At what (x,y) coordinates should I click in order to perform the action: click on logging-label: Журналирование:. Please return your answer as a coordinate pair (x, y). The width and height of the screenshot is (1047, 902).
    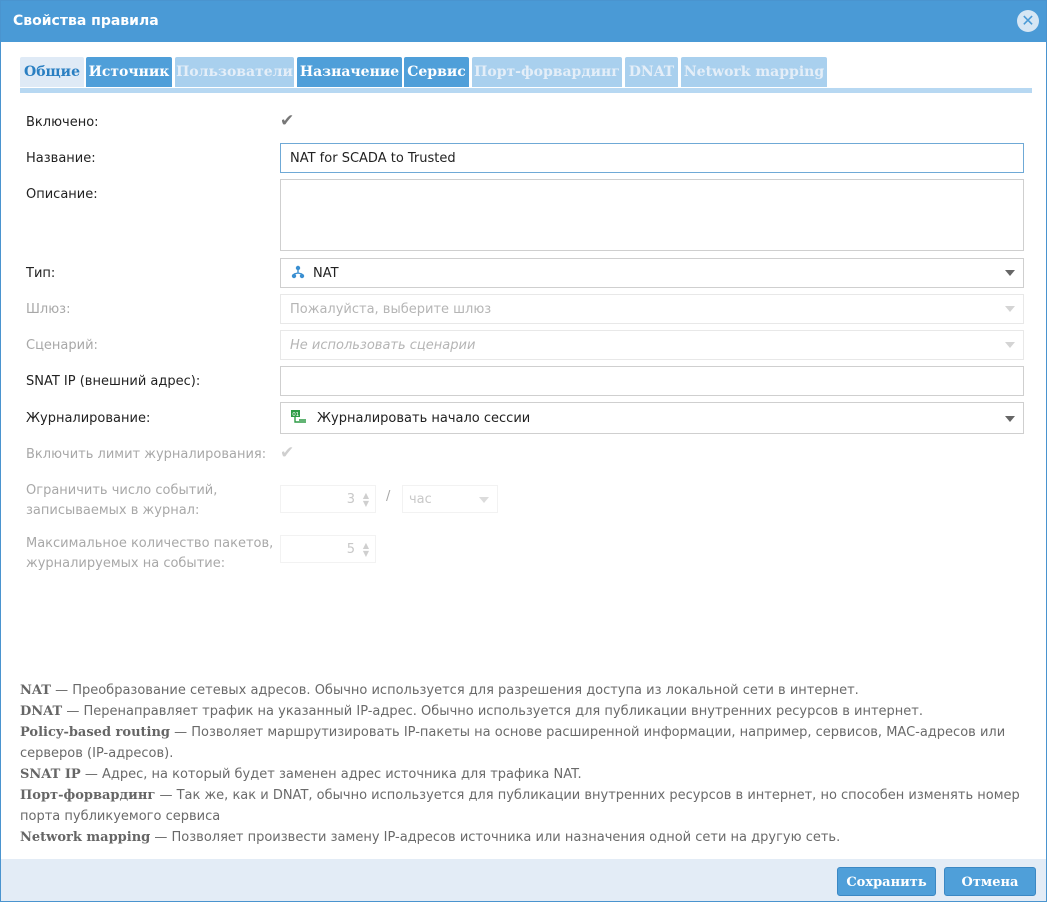
    Looking at the image, I should click on (88, 418).